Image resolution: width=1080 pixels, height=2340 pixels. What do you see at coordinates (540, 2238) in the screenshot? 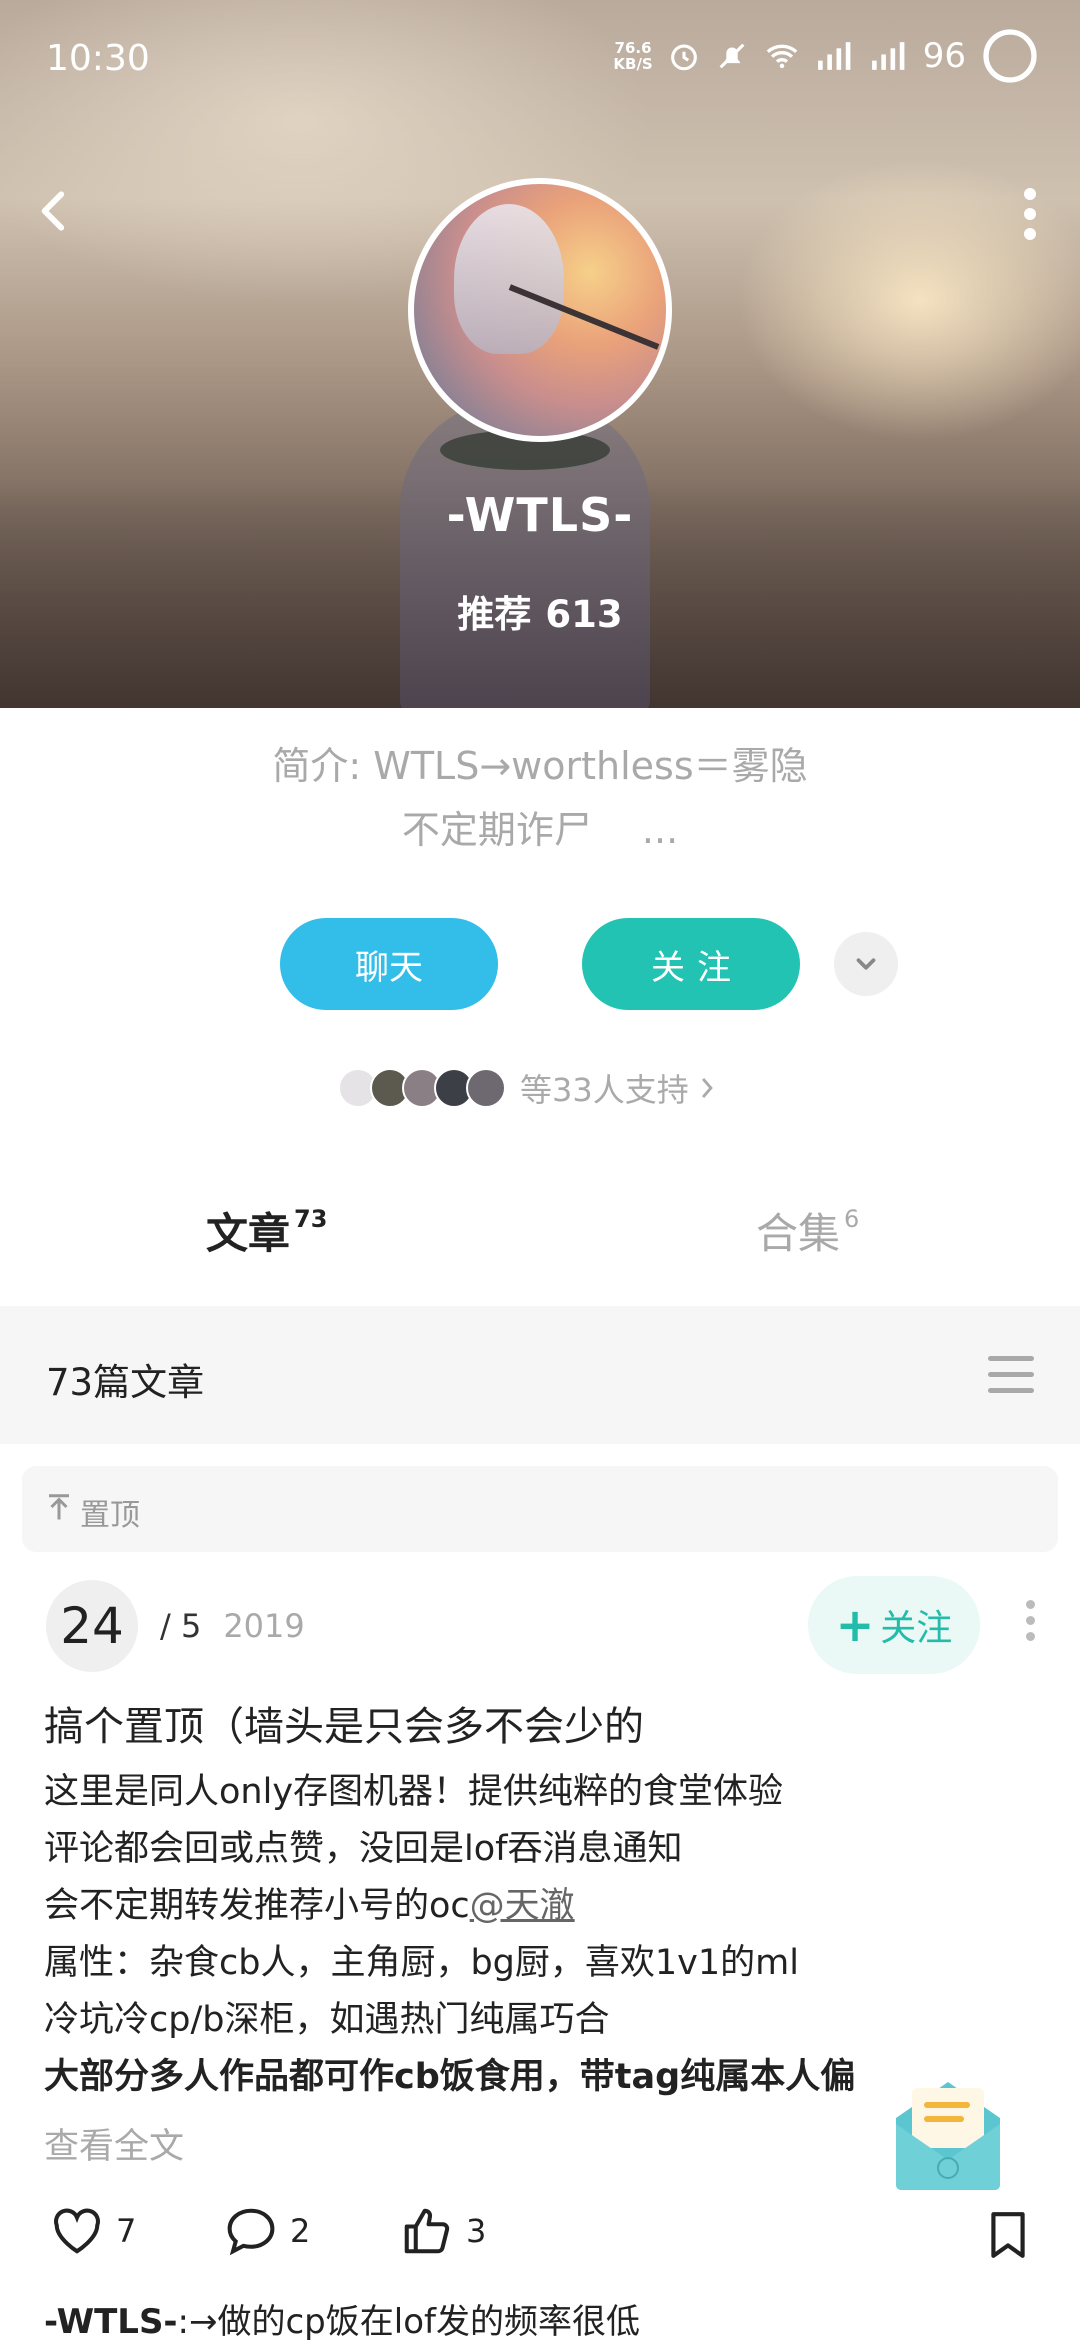
I see `post-actions: 7 2 3` at bounding box center [540, 2238].